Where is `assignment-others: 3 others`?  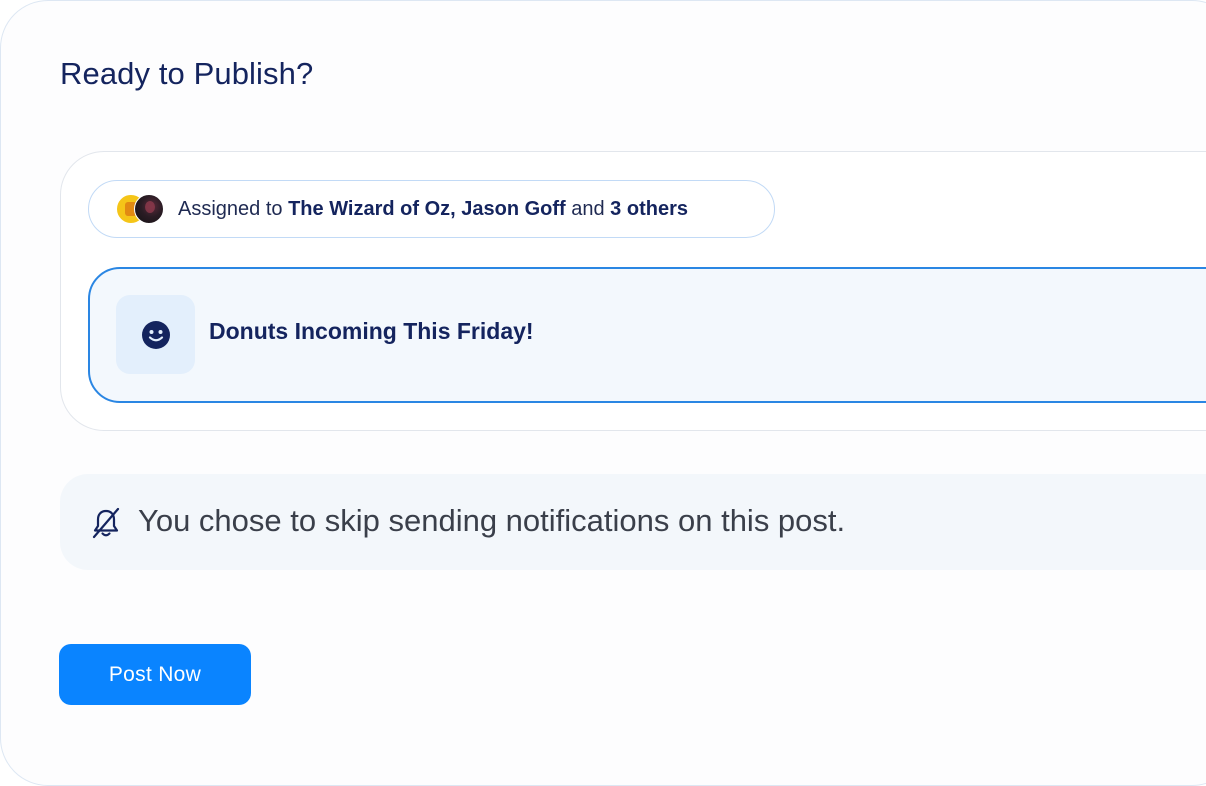 assignment-others: 3 others is located at coordinates (649, 208).